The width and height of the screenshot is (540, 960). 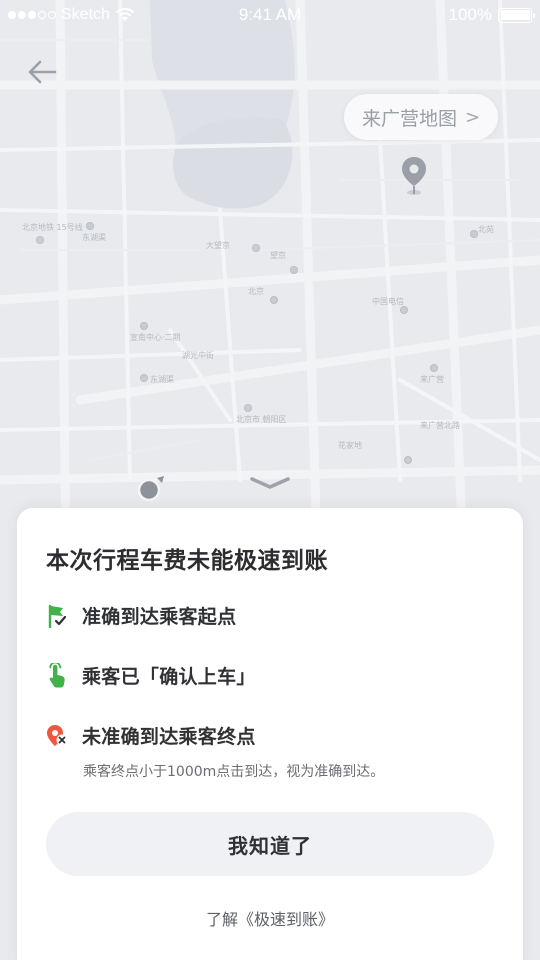 What do you see at coordinates (57, 616) in the screenshot?
I see `flag-check-icon` at bounding box center [57, 616].